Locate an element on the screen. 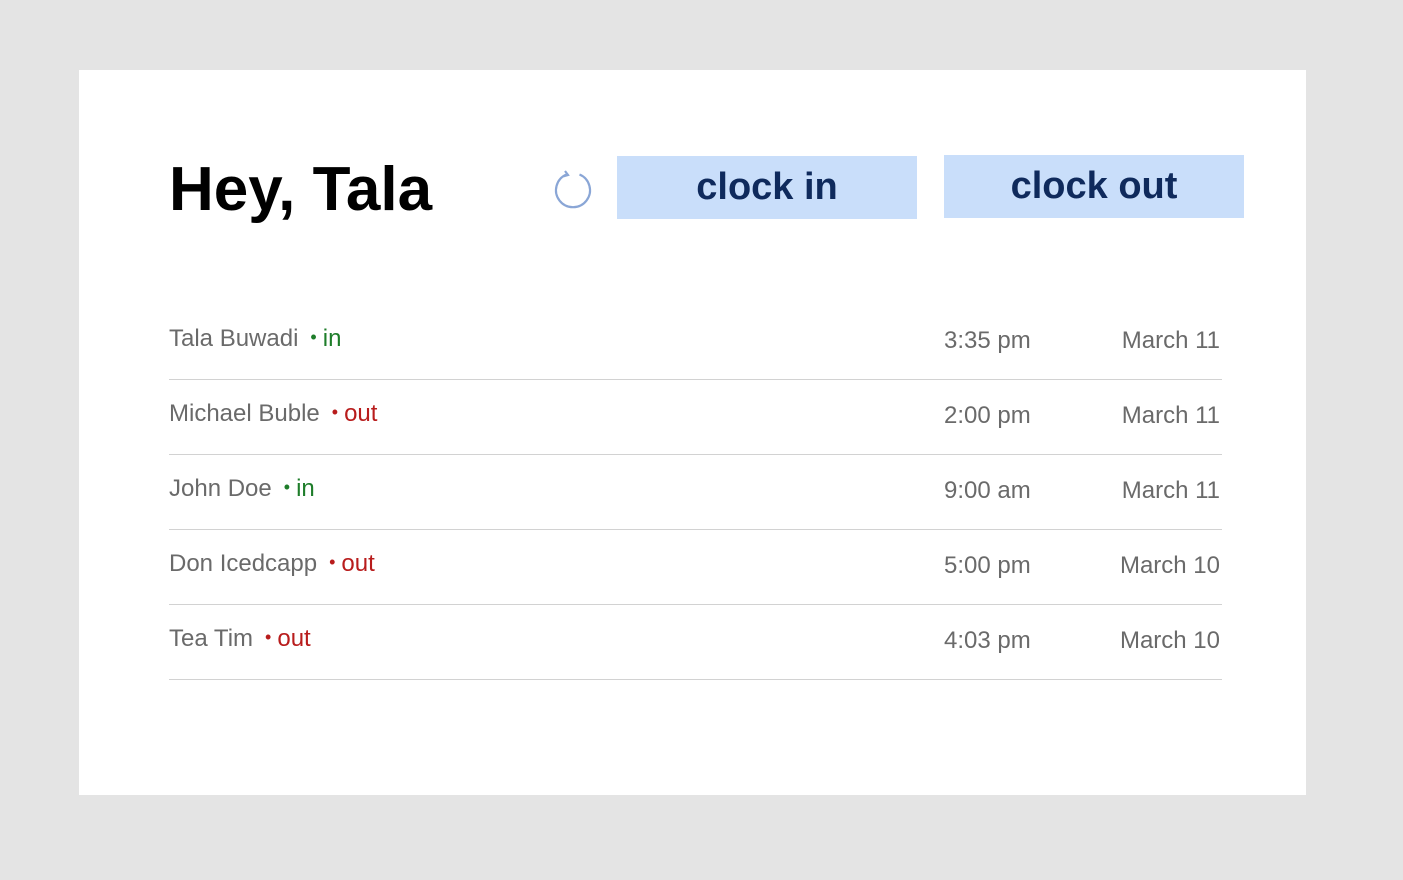 This screenshot has width=1403, height=880. employee-name: Michael Buble is located at coordinates (244, 413).